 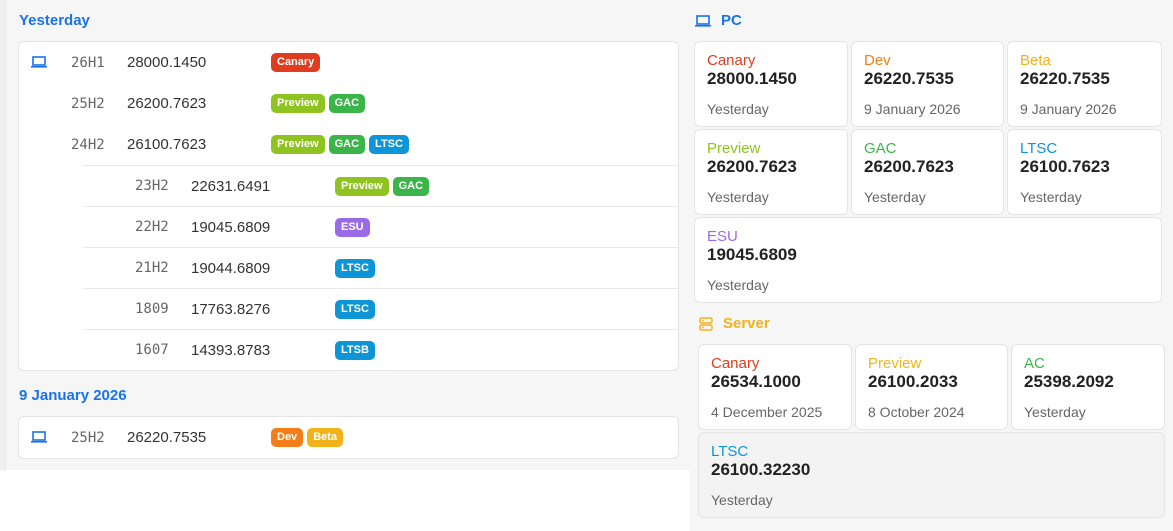 What do you see at coordinates (152, 227) in the screenshot?
I see `version-label: 22H2` at bounding box center [152, 227].